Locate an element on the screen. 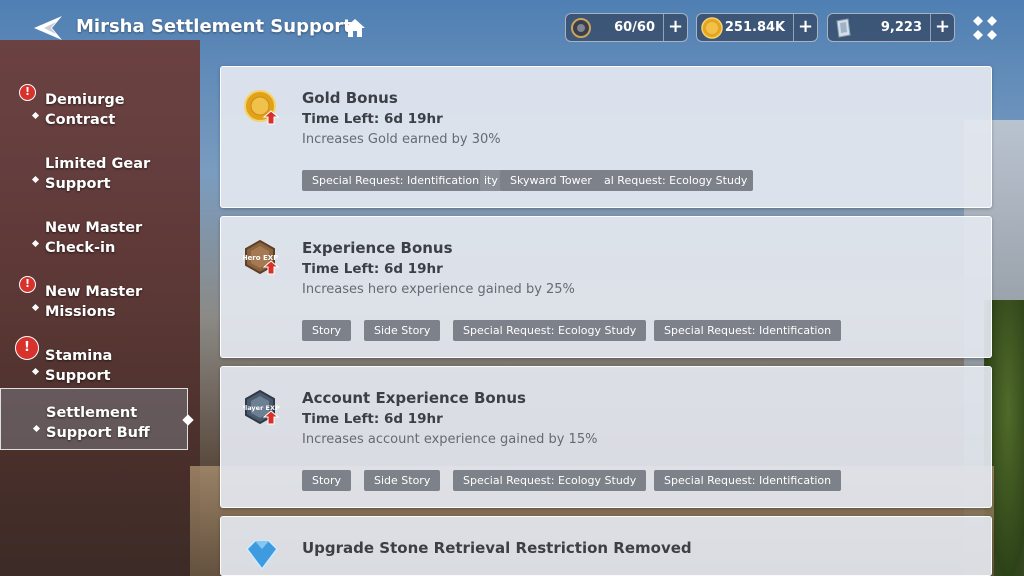  upgrade-stone-icon is located at coordinates (262, 557).